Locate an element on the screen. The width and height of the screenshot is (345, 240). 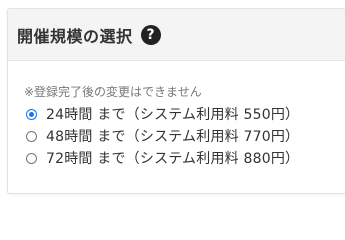
question-circle-icon: ? is located at coordinates (150, 34).